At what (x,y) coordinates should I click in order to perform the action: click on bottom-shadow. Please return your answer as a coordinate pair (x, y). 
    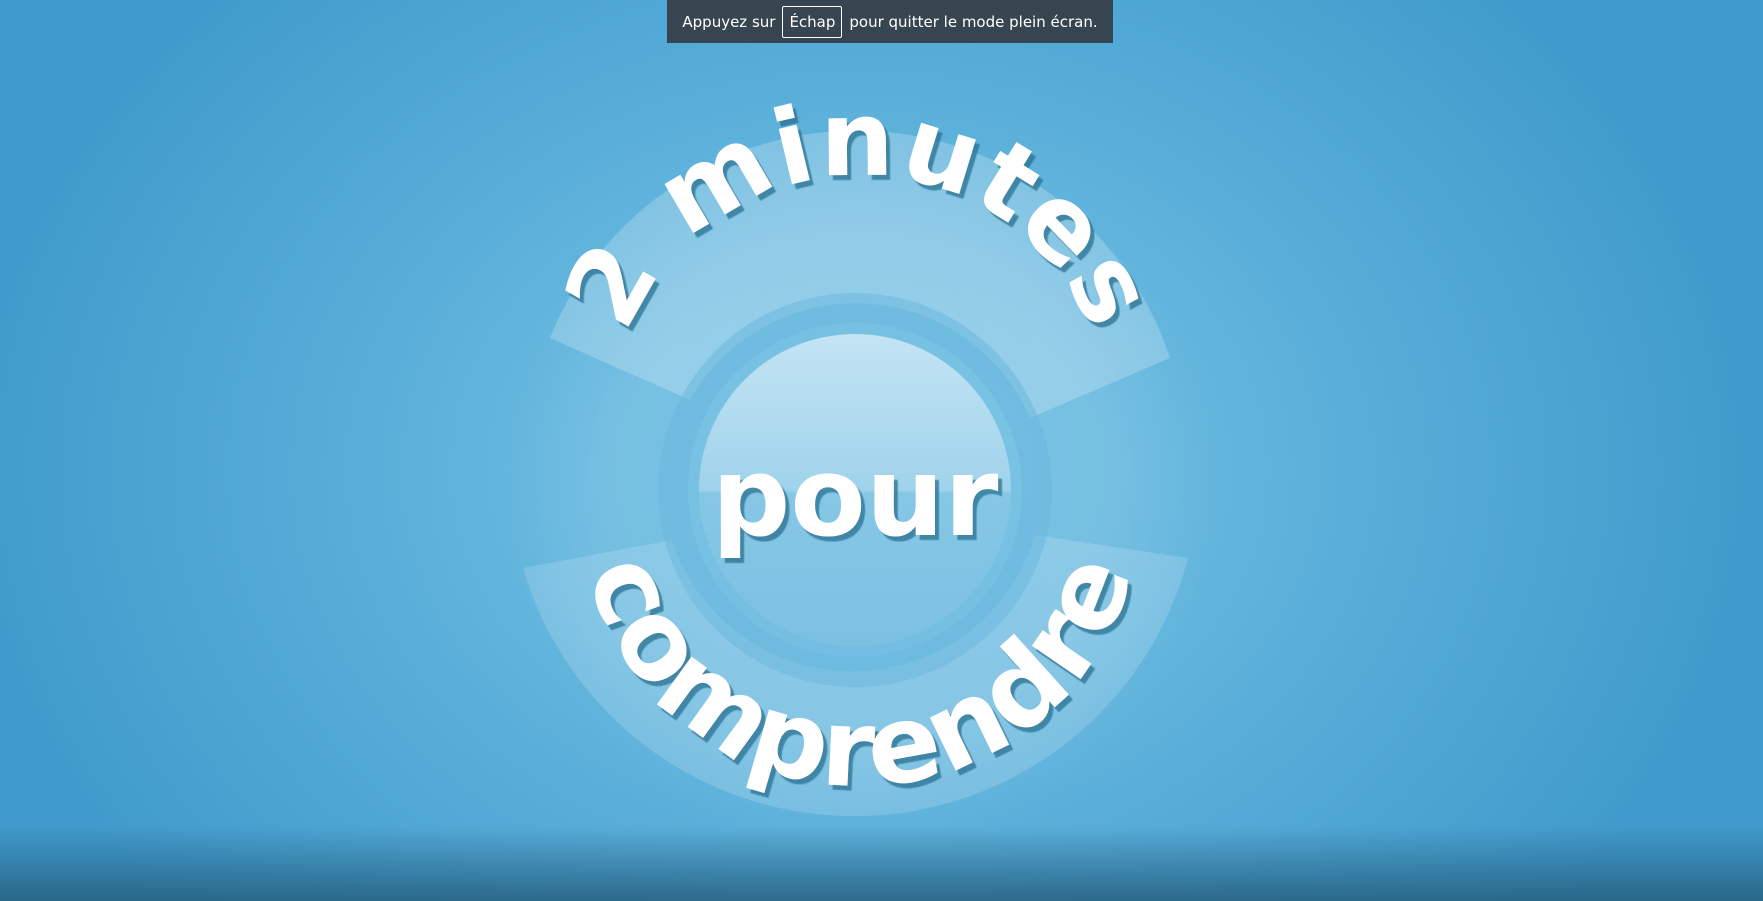
    Looking at the image, I should click on (881, 863).